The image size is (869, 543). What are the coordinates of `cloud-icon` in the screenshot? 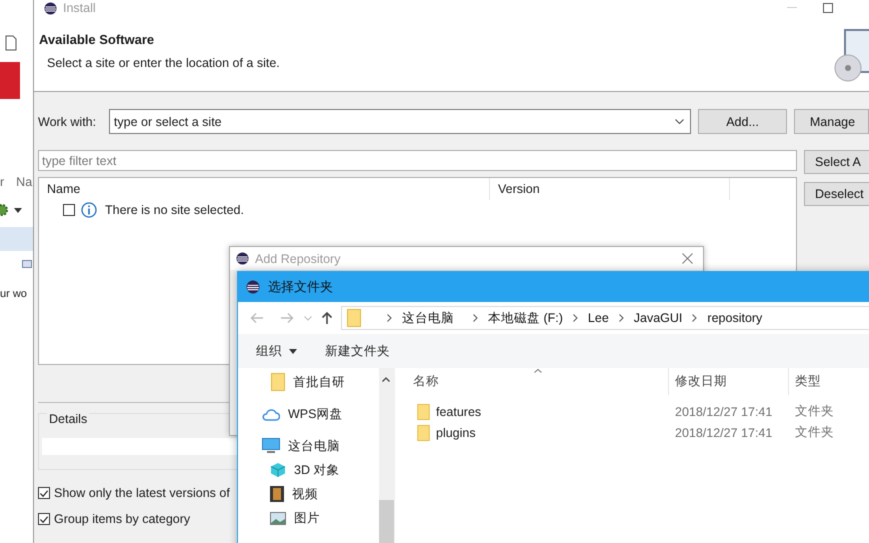 It's located at (271, 414).